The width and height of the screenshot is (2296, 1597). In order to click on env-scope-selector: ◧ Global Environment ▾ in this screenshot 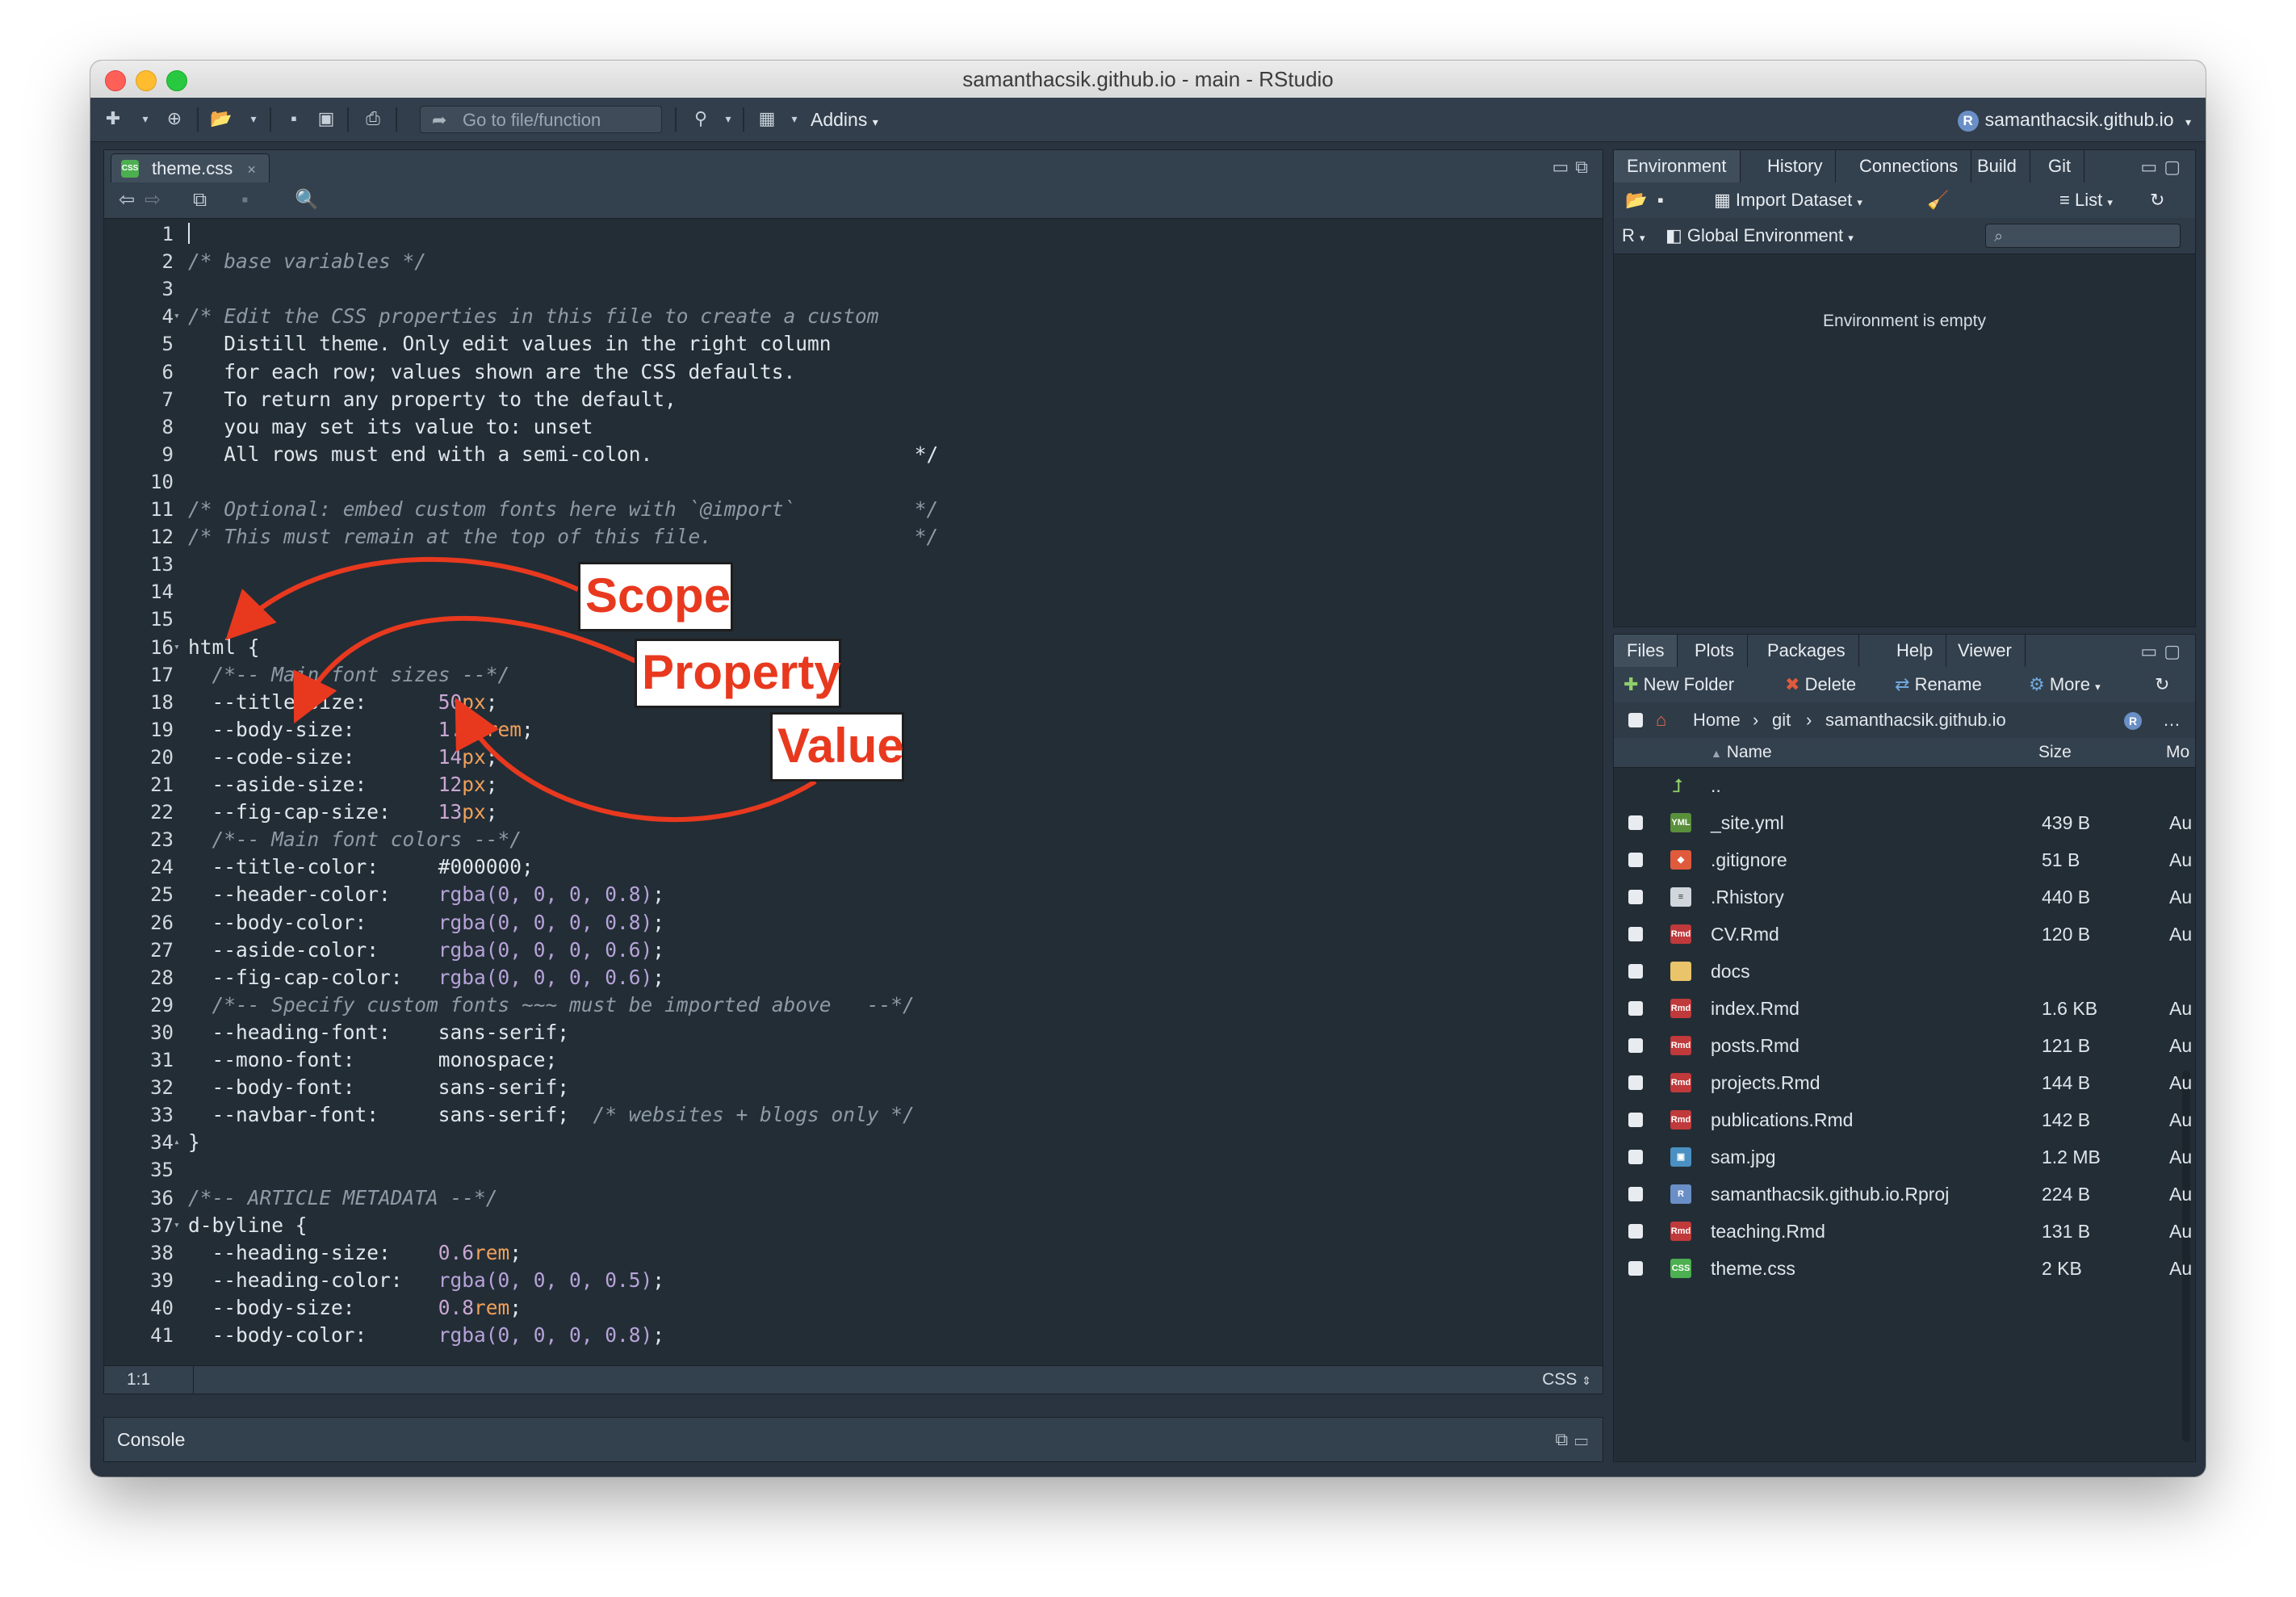, I will do `click(1759, 237)`.